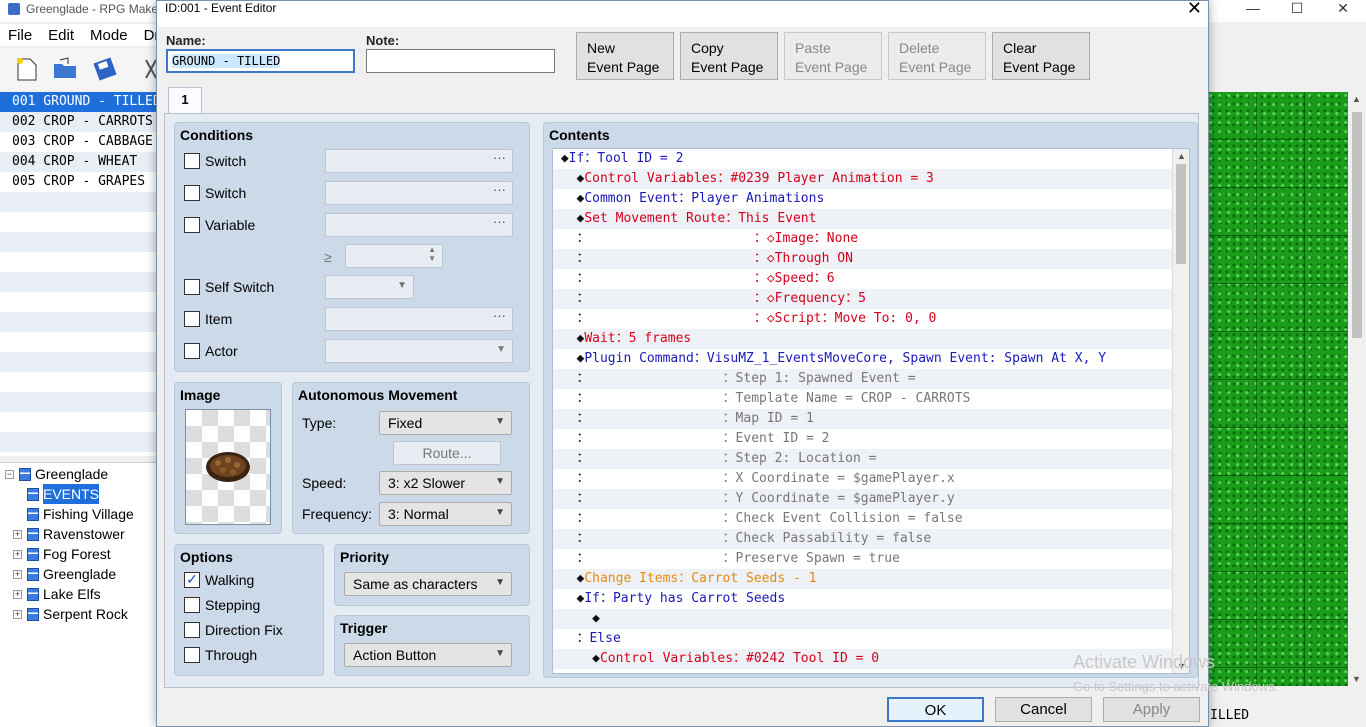 The width and height of the screenshot is (1366, 727). I want to click on save-project-icon, so click(105, 69).